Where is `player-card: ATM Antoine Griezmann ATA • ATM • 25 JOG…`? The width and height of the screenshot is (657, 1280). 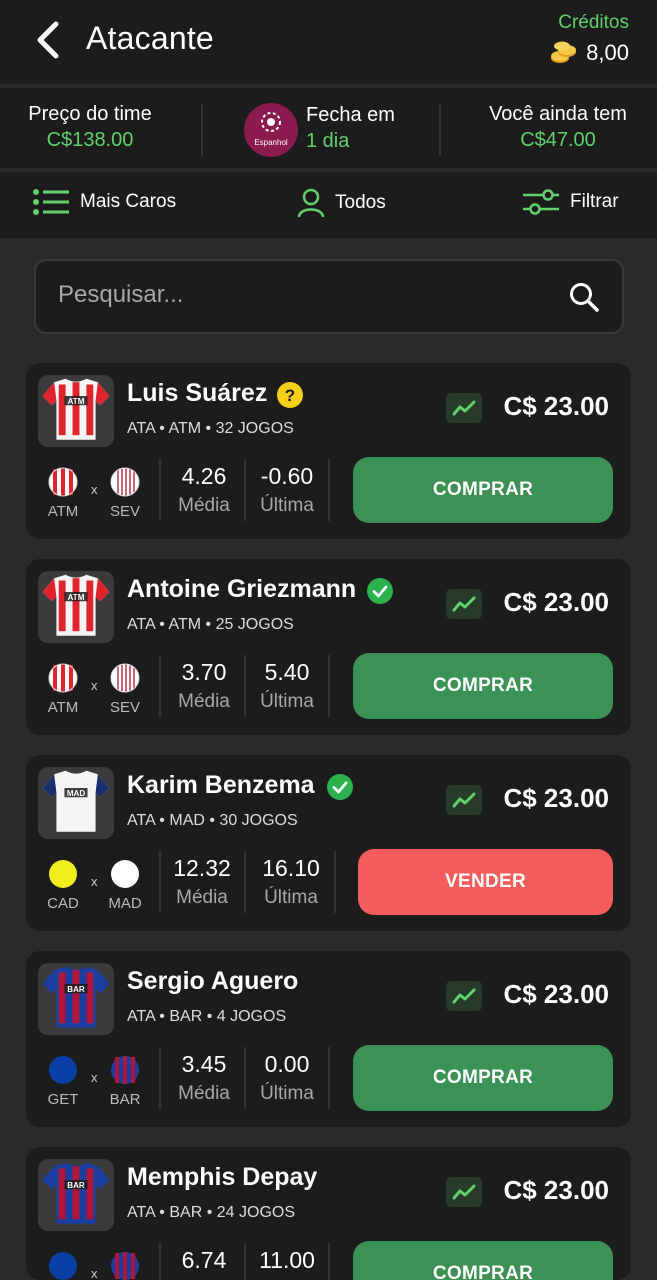
player-card: ATM Antoine Griezmann ATA • ATM • 25 JOG… is located at coordinates (328, 647).